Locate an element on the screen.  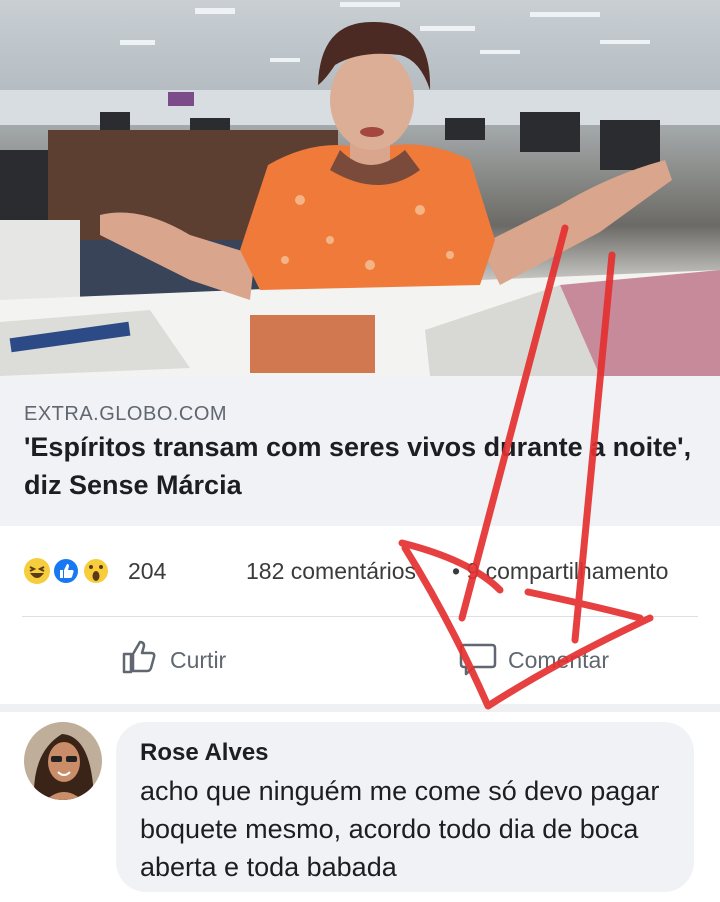
like-icon is located at coordinates (66, 571).